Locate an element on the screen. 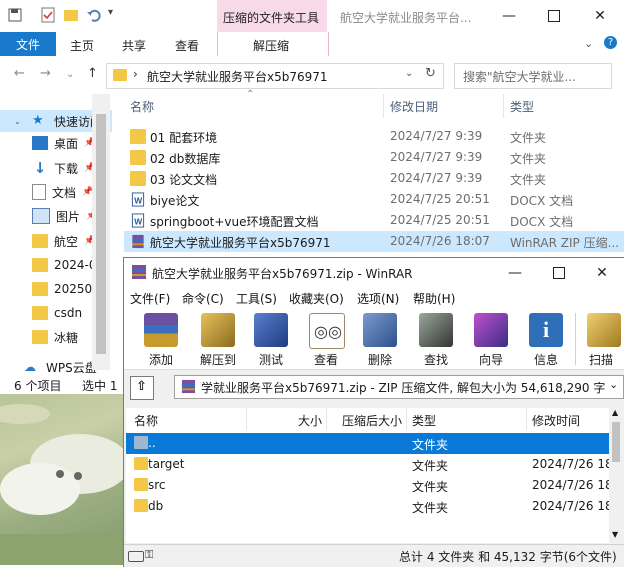 The width and height of the screenshot is (624, 567). menu-tools: 工具(S) is located at coordinates (256, 298).